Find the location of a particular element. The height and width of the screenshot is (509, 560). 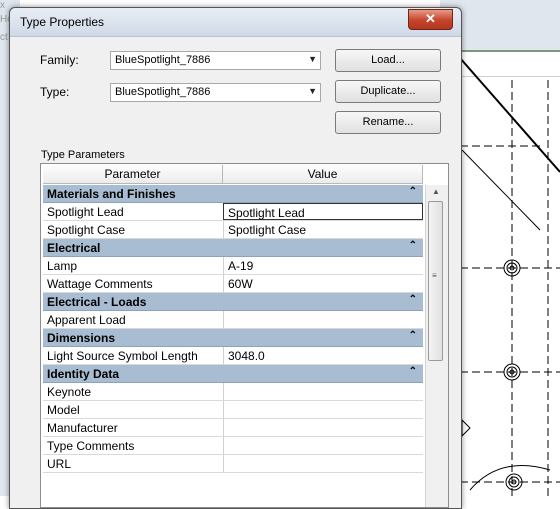

parameter-name: Keynote is located at coordinates (69, 392).